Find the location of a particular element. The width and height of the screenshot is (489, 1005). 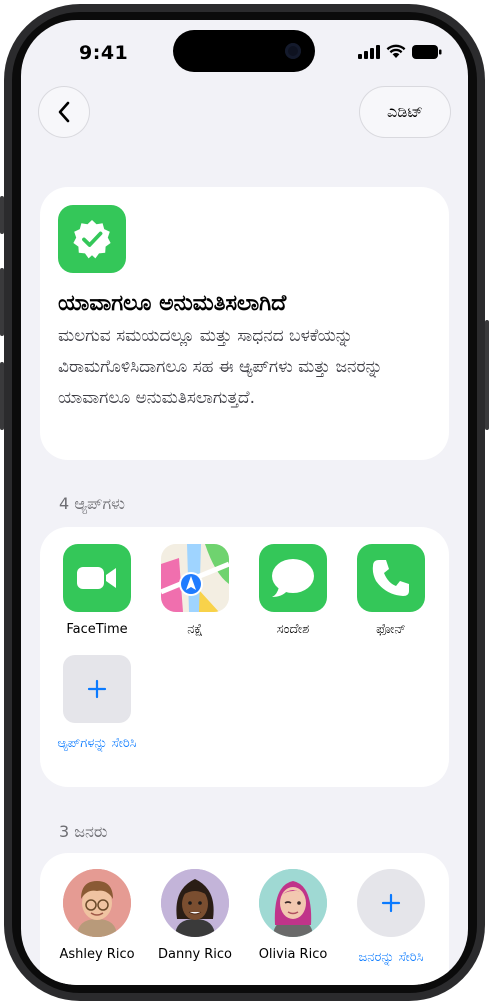

add-people-button: ಜನರನ್ನು ಸೇರಿಸಿ is located at coordinates (391, 918).